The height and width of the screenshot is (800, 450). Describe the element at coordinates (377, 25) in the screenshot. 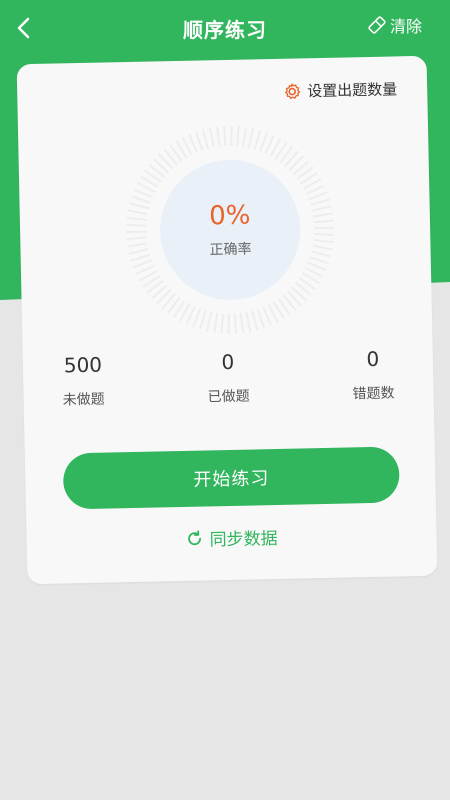

I see `eraser-icon` at that location.